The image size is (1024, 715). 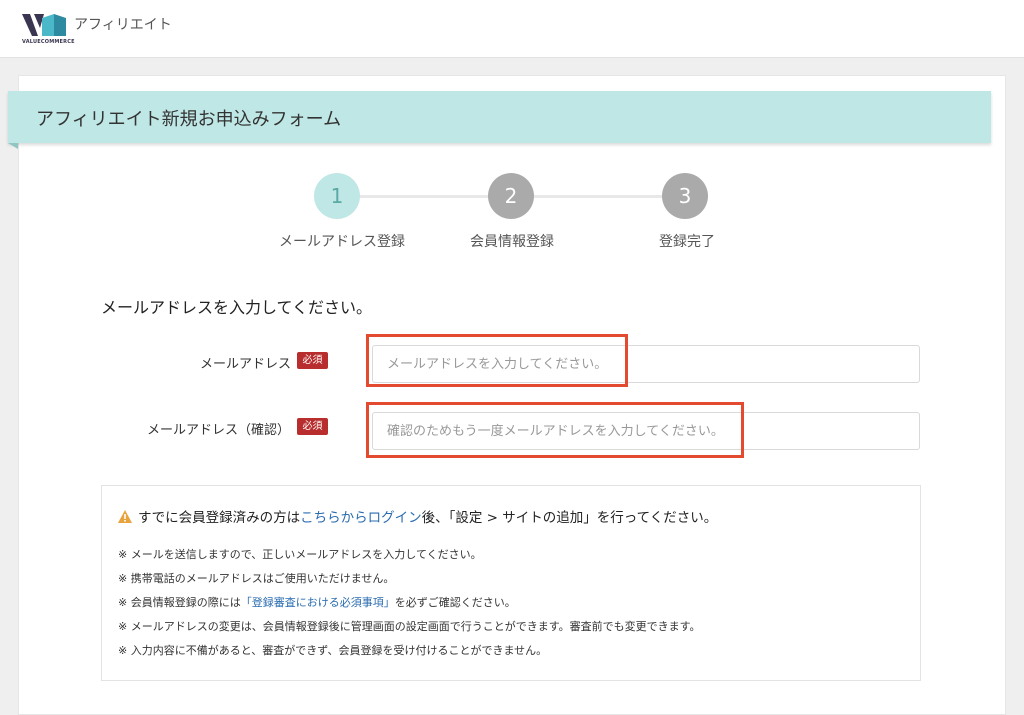 I want to click on banner-fold, so click(x=13, y=146).